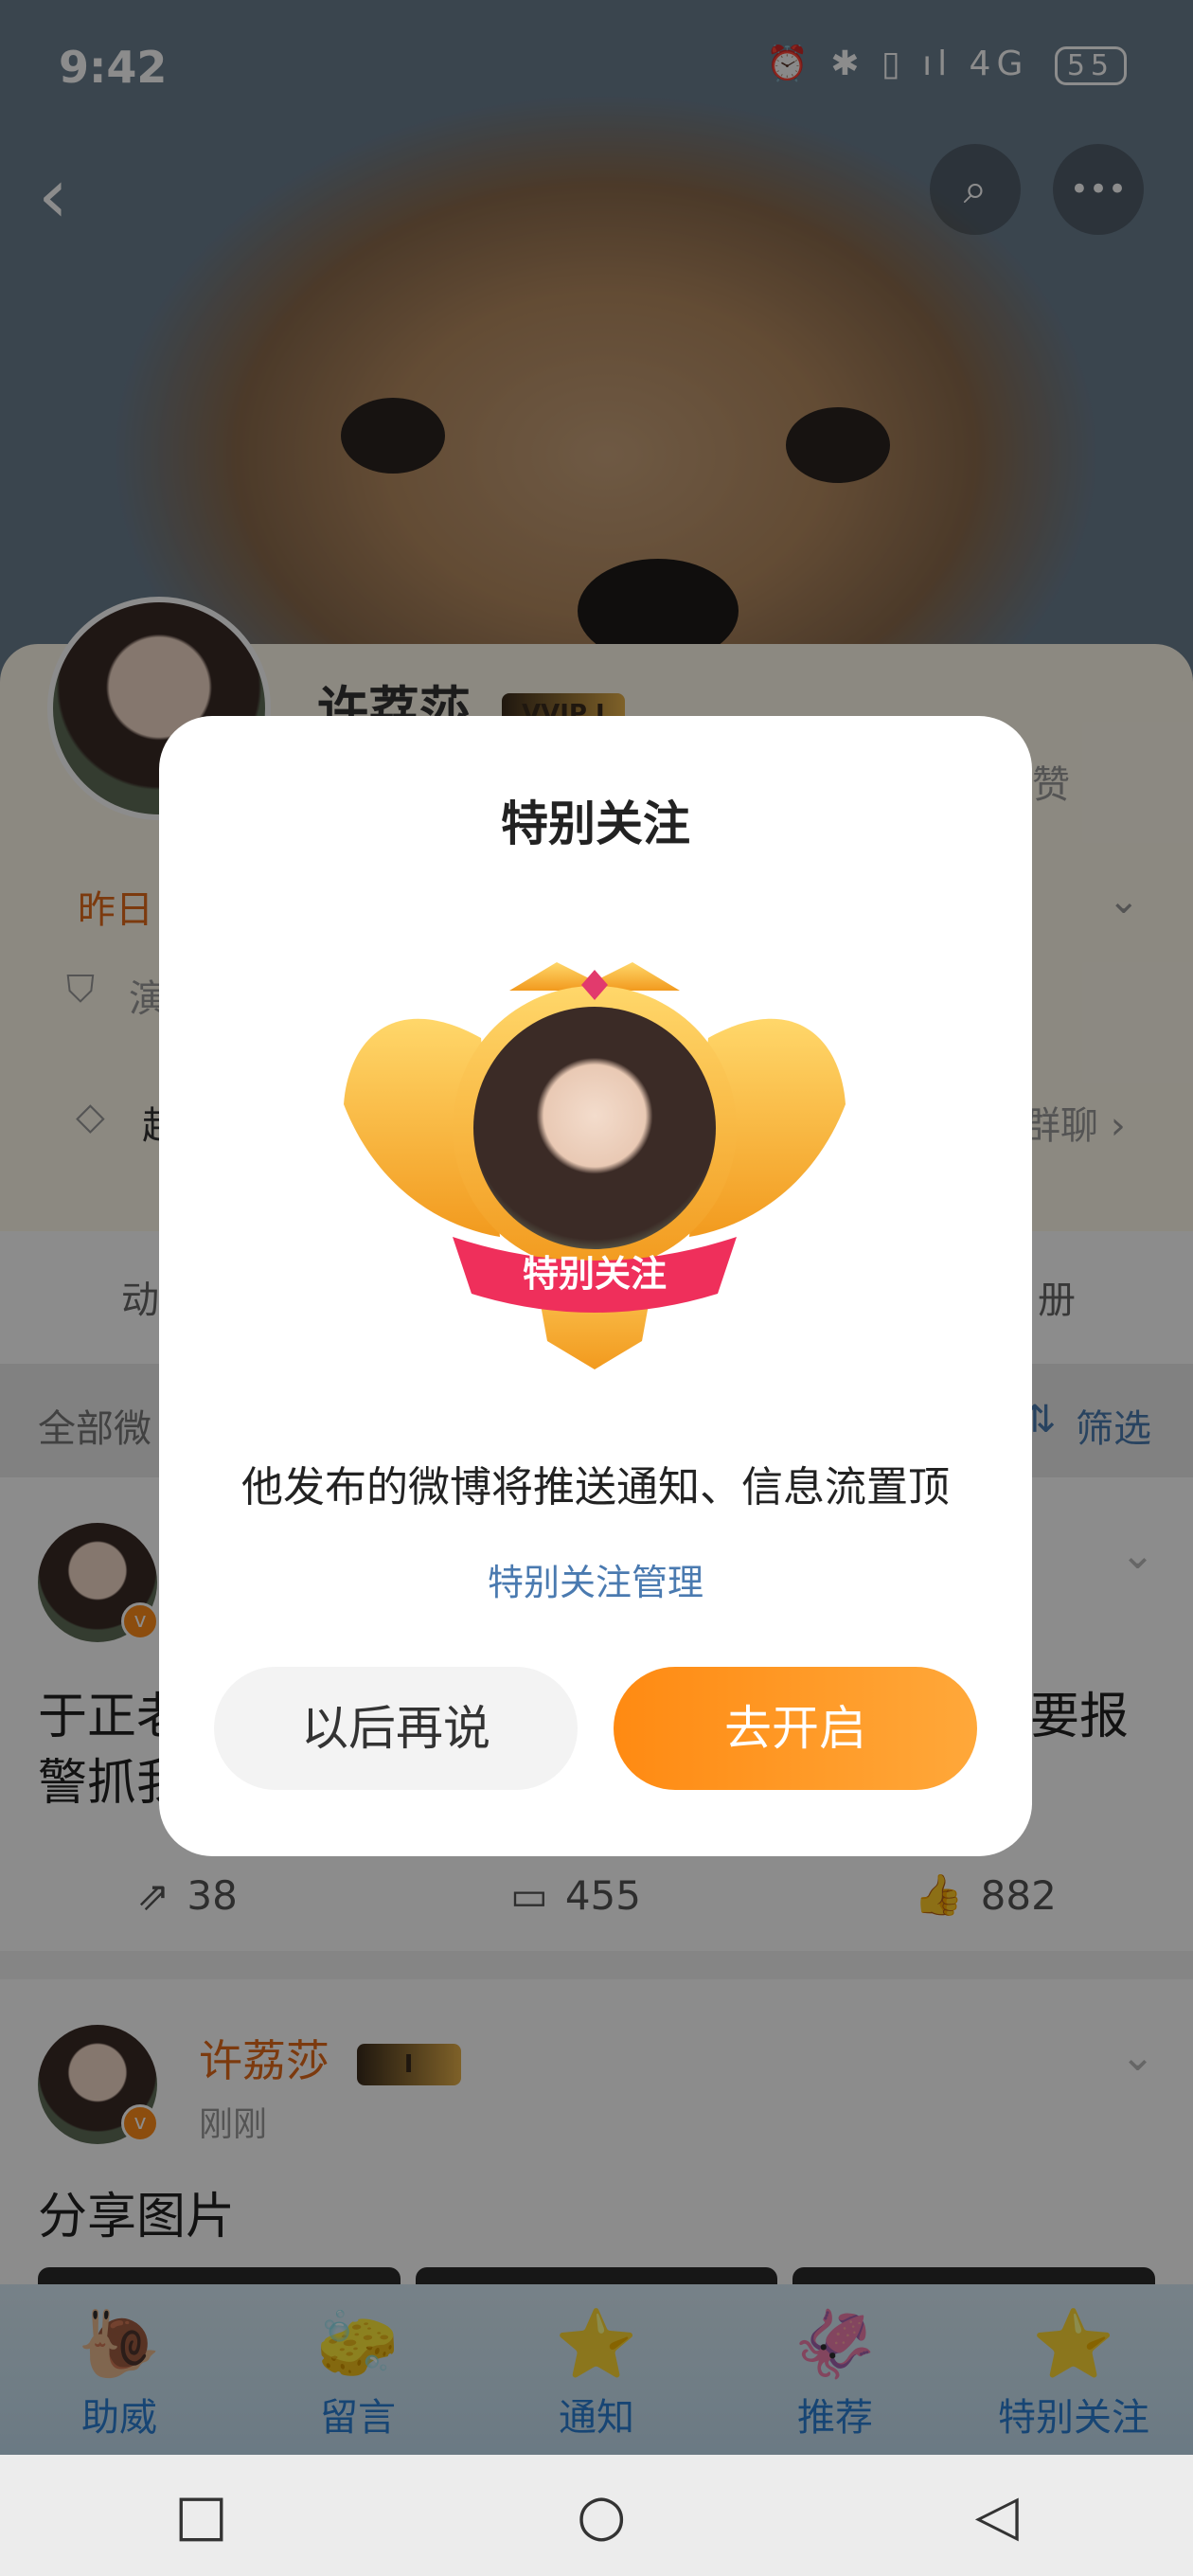 The image size is (1193, 2576). What do you see at coordinates (997, 2515) in the screenshot?
I see `nav-back-icon: ◁` at bounding box center [997, 2515].